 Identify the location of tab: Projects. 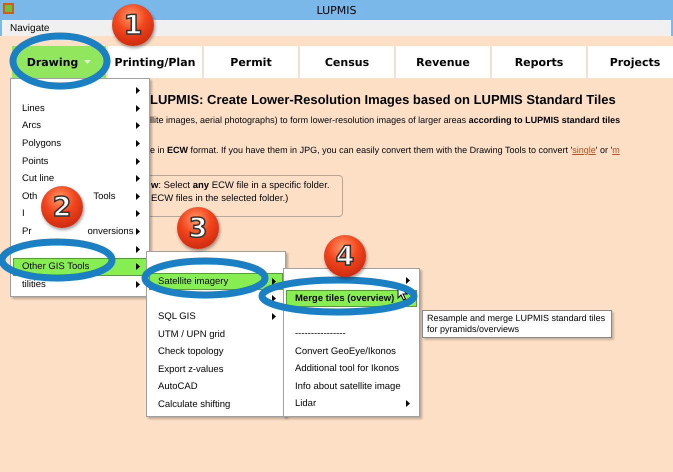
(630, 62).